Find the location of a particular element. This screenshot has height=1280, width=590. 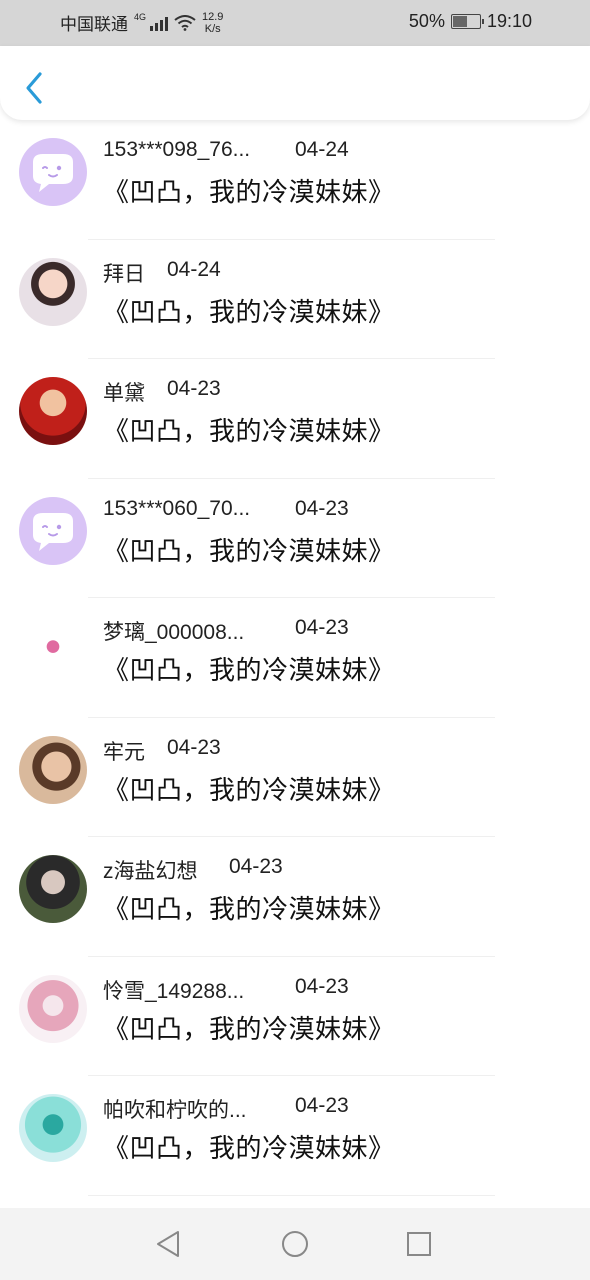

item-header: 153***098_76... 04-24 is located at coordinates (293, 152).